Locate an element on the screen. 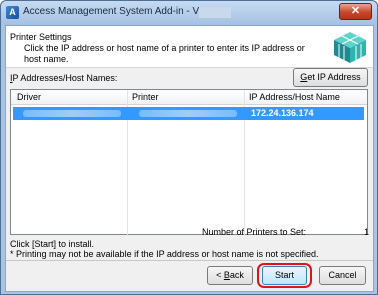 This screenshot has height=295, width=378. back-label: ack is located at coordinates (236, 275).